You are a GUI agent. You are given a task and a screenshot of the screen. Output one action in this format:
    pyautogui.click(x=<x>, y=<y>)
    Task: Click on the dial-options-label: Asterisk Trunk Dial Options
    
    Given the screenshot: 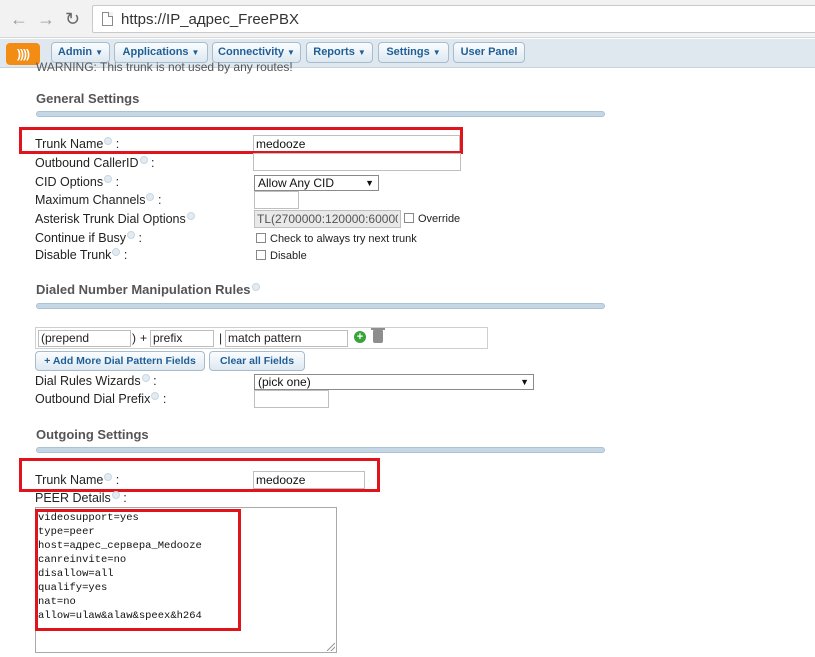 What is the action you would take?
    pyautogui.click(x=115, y=219)
    